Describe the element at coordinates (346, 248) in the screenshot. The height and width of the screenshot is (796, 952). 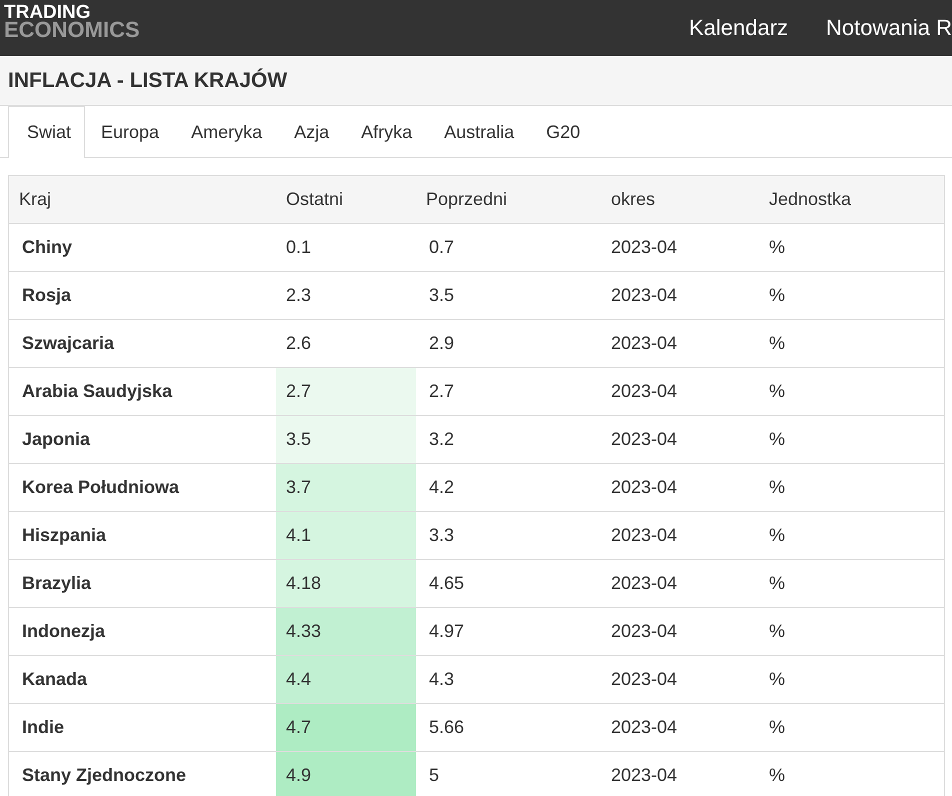
I see `last-value-cell: 0.1` at that location.